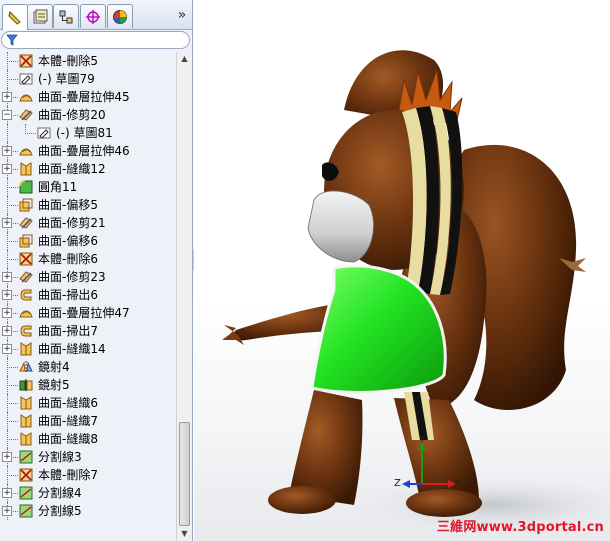  What do you see at coordinates (26, 475) in the screenshot?
I see `delete-body-icon` at bounding box center [26, 475].